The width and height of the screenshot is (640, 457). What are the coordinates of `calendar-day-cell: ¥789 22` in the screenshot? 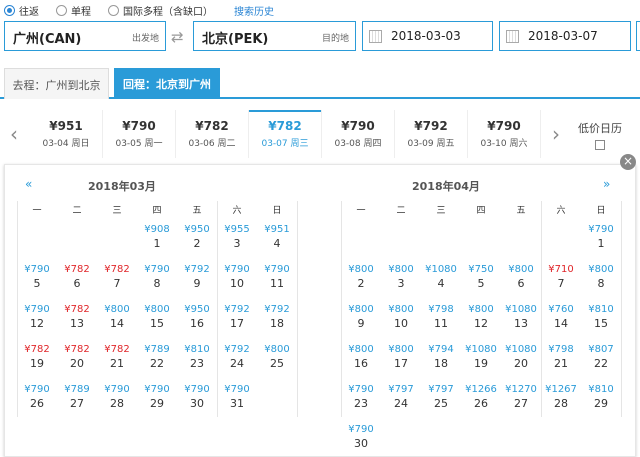 It's located at (157, 363).